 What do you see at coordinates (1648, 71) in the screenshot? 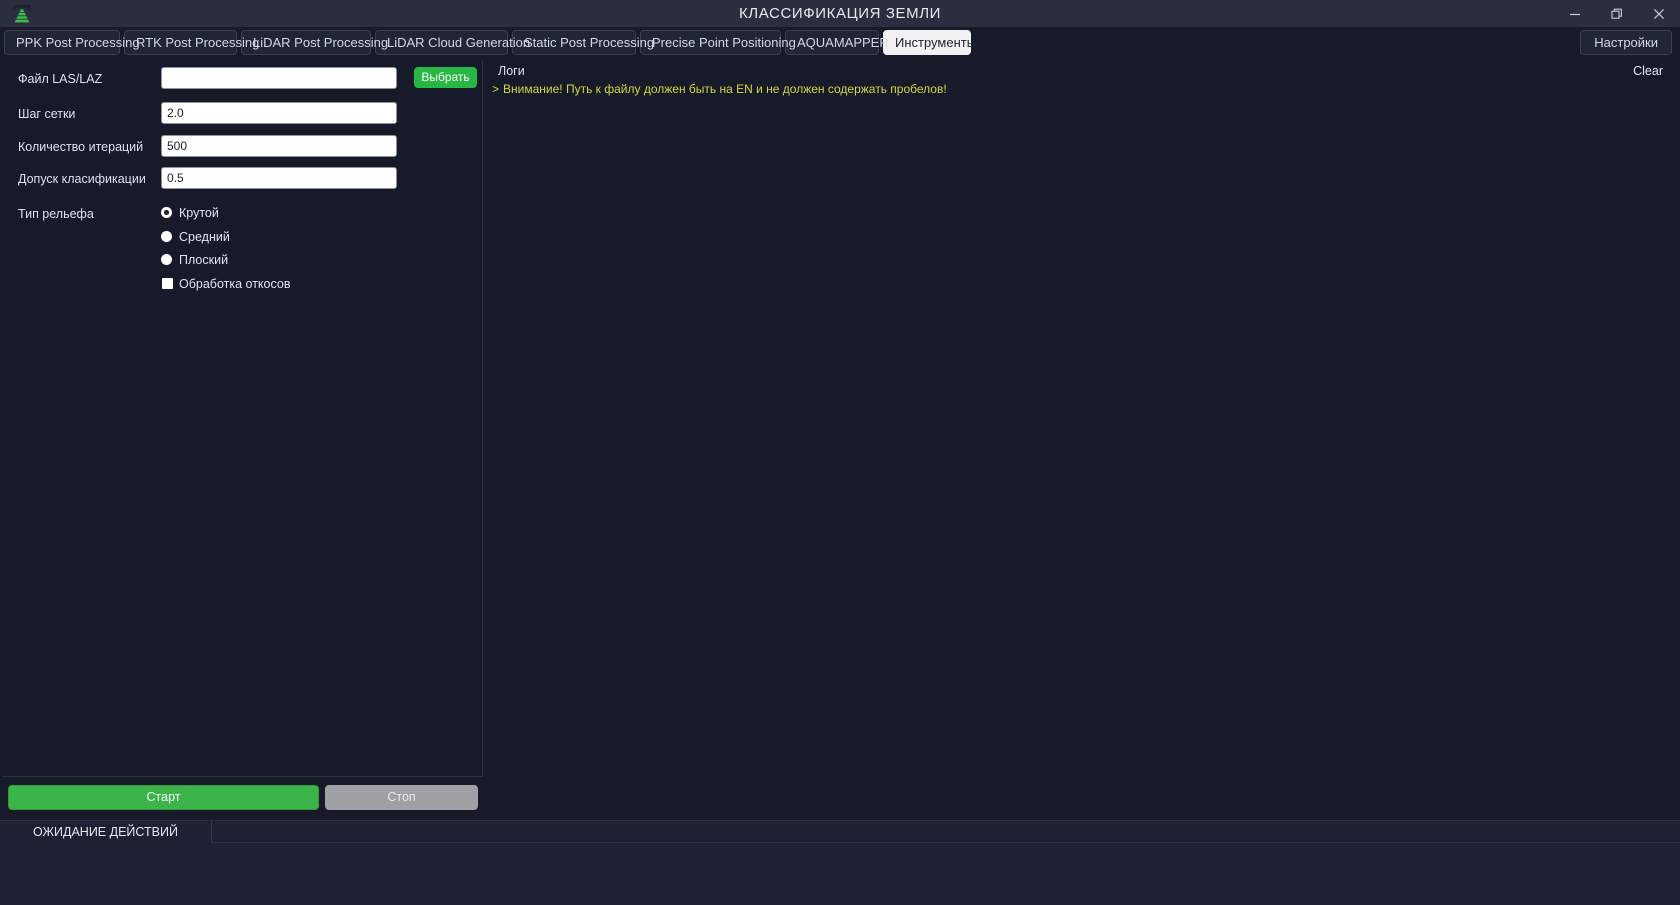
I see `logs-clear-button: Clear` at bounding box center [1648, 71].